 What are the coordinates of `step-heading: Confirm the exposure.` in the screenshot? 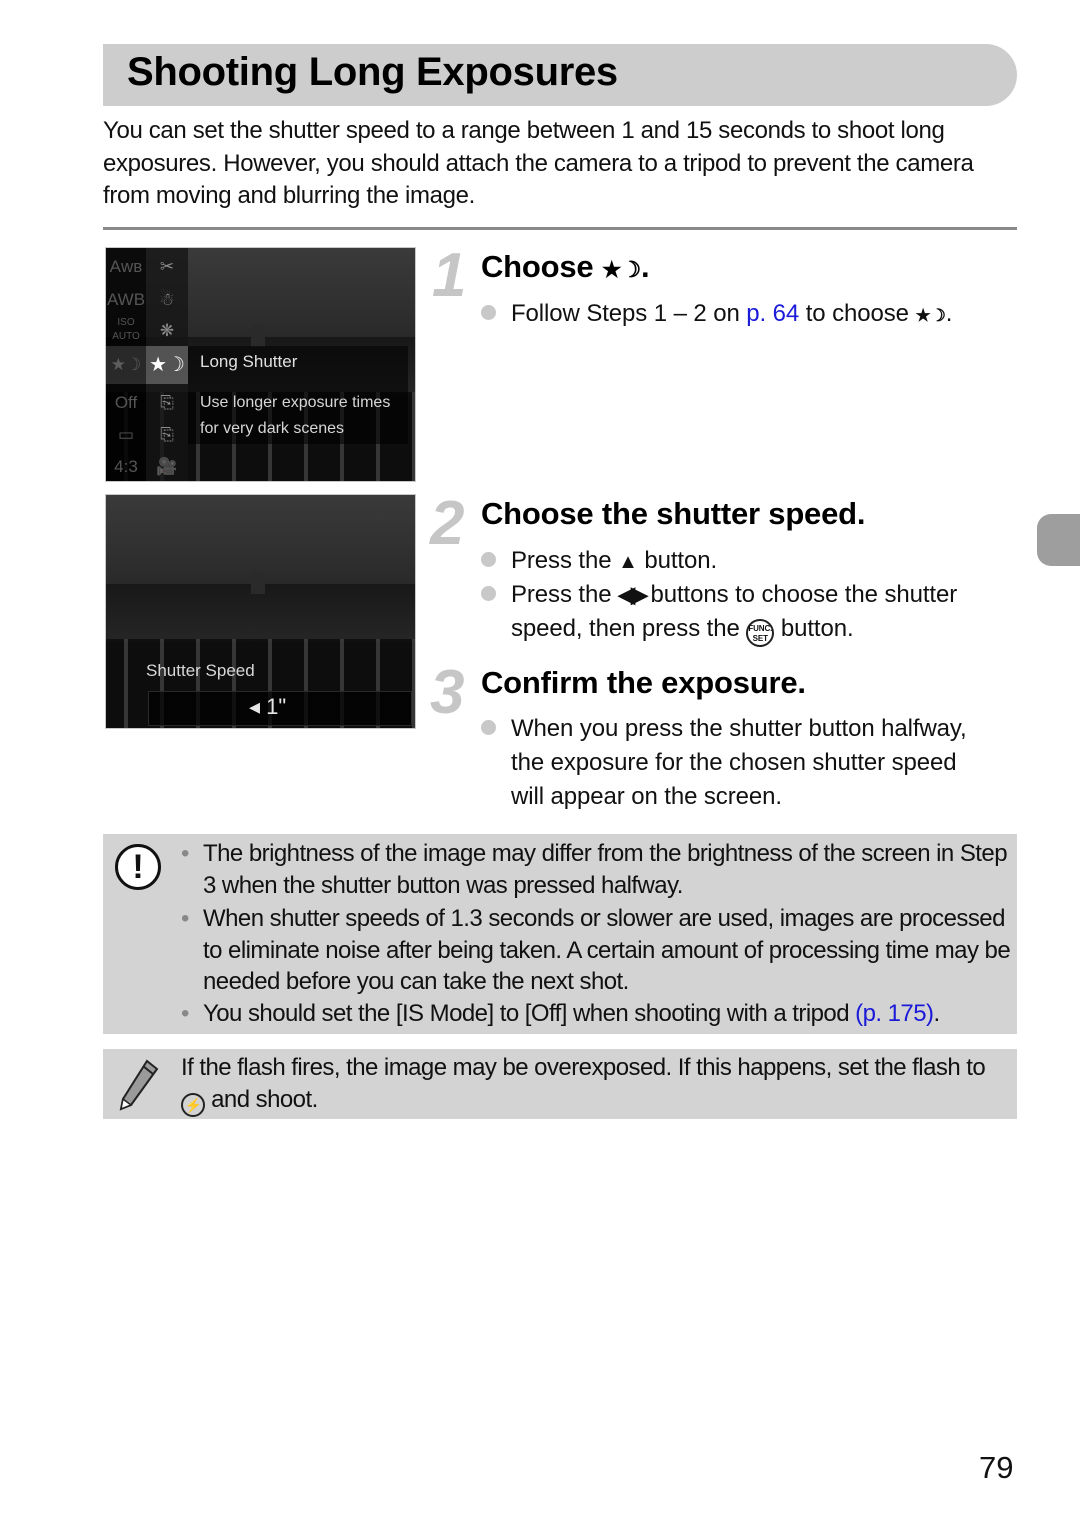 It's located at (643, 682).